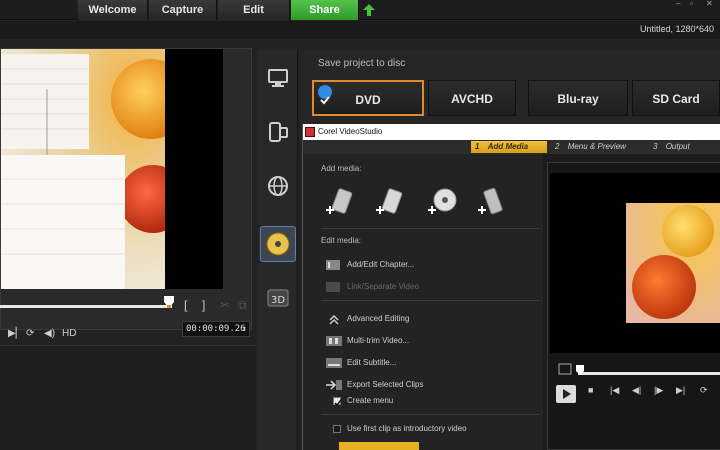 The height and width of the screenshot is (450, 720). I want to click on dialog-play-button, so click(566, 394).